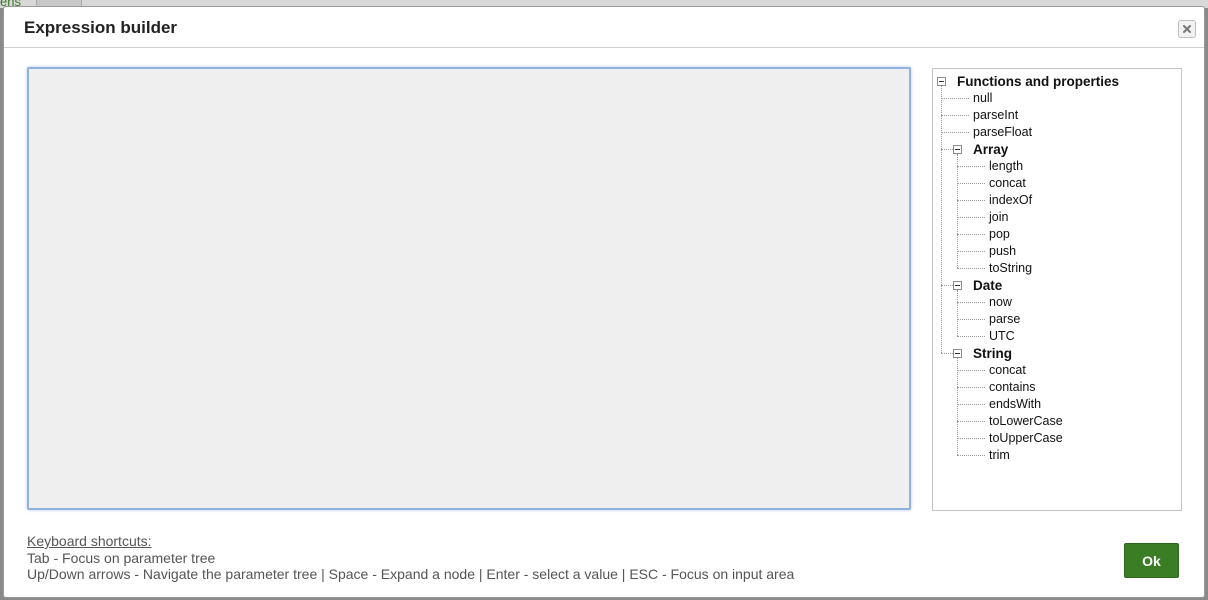 The image size is (1208, 600). Describe the element at coordinates (1012, 387) in the screenshot. I see `tree-item-string-contains: contains` at that location.